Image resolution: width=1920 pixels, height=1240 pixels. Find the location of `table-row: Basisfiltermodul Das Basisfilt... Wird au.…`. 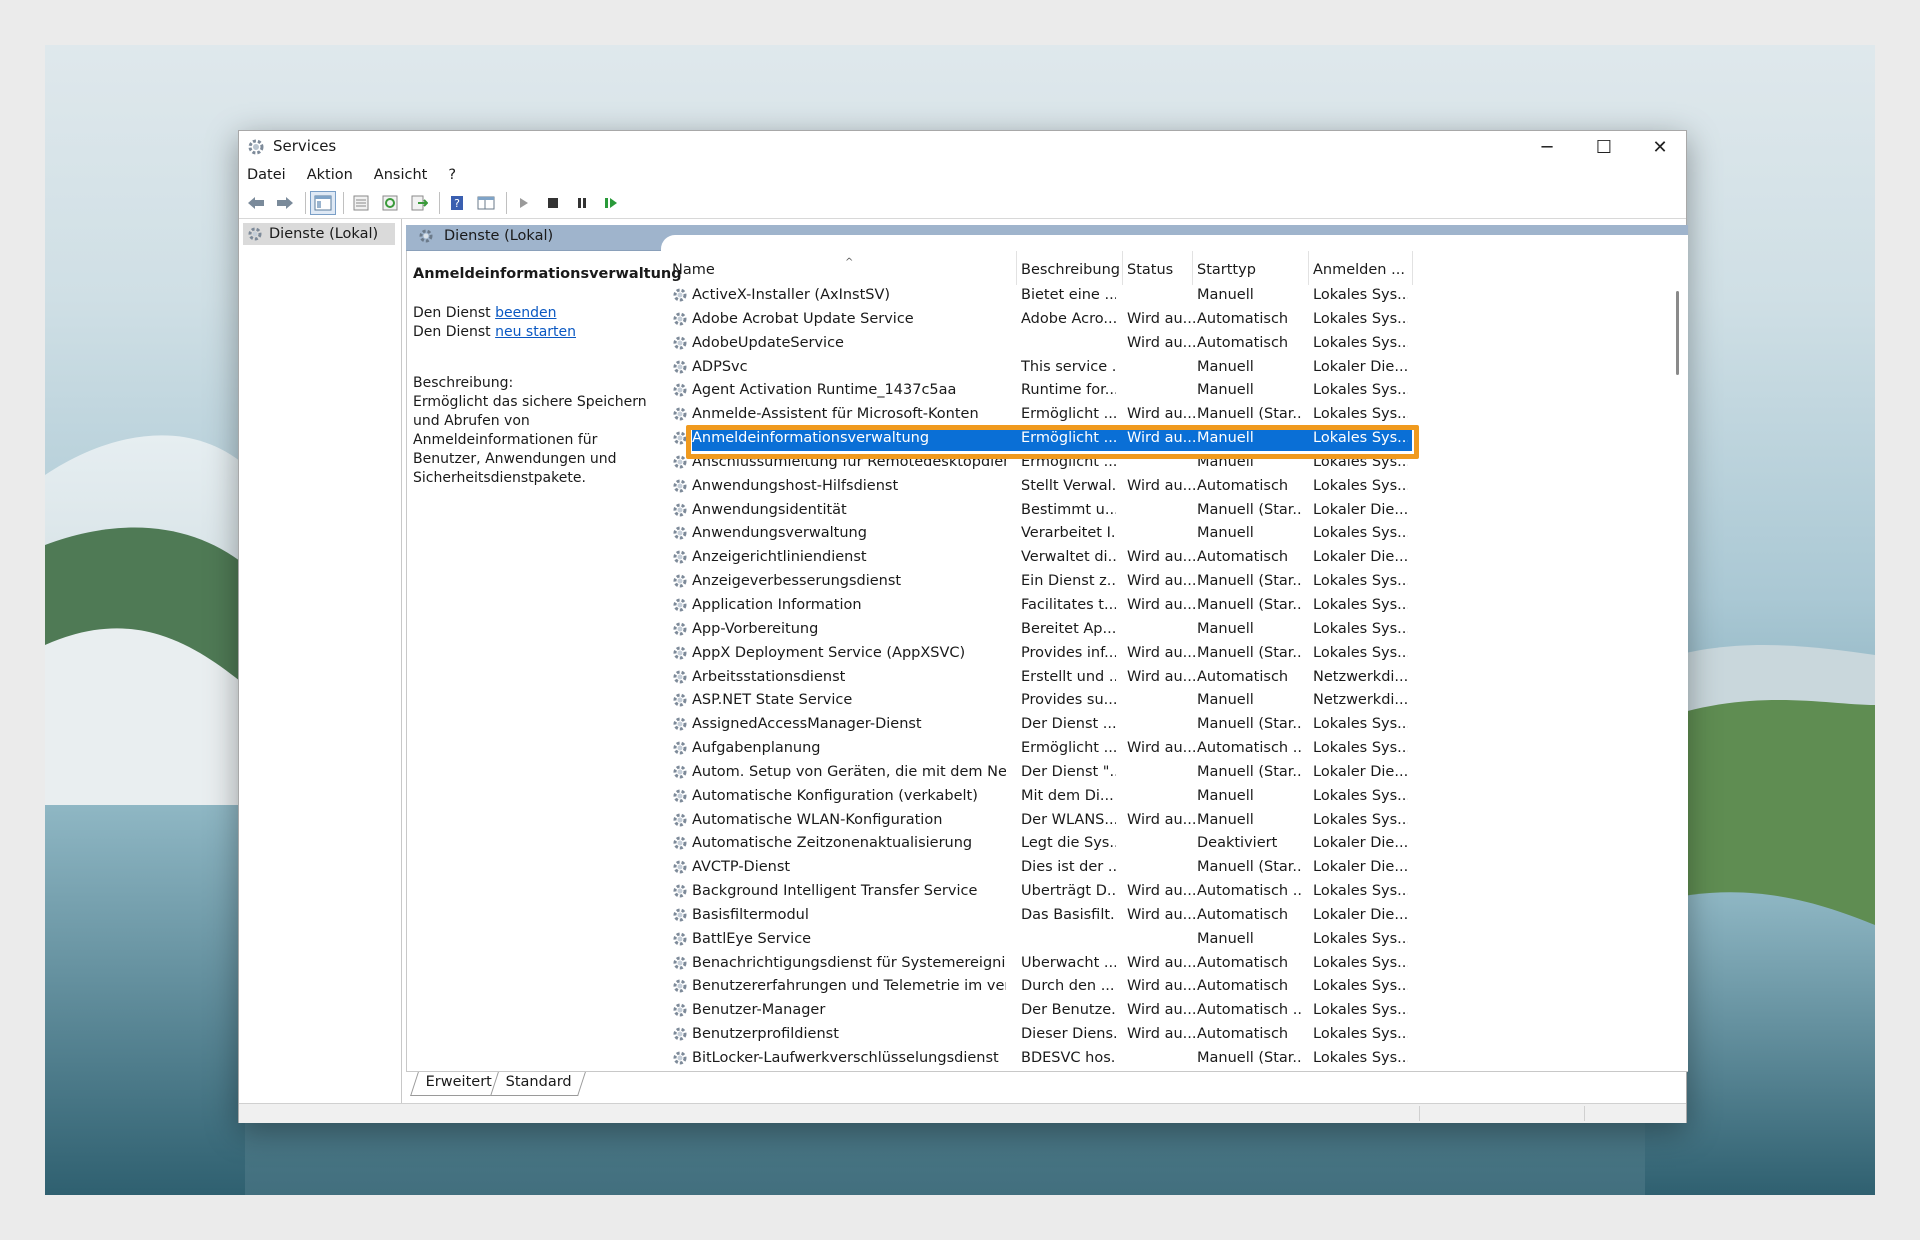

table-row: Basisfiltermodul Das Basisfilt... Wird au.… is located at coordinates (1168, 917).